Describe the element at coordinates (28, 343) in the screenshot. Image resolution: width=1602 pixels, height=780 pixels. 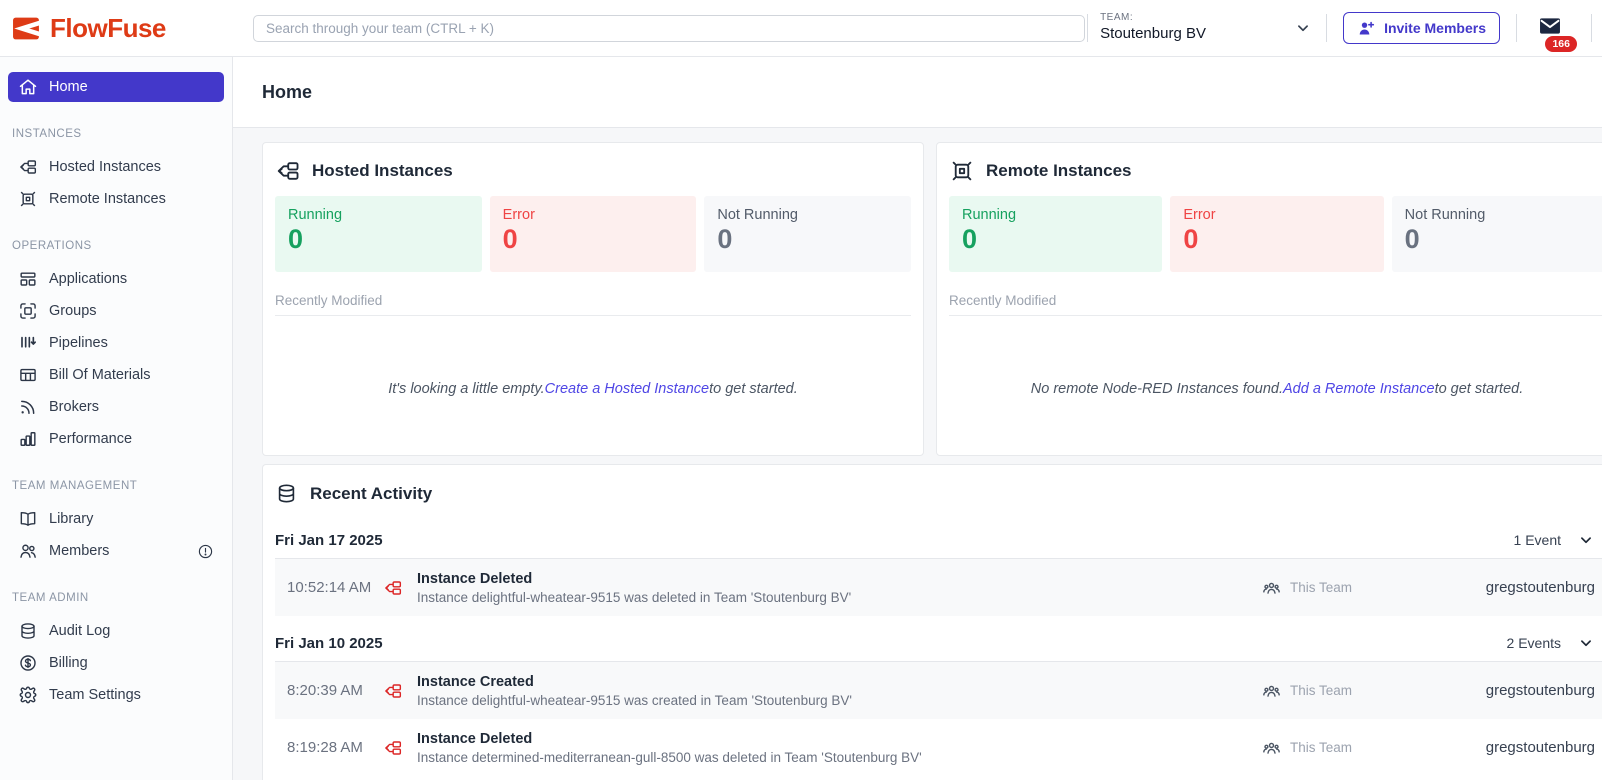
I see `pipelines-icon` at that location.